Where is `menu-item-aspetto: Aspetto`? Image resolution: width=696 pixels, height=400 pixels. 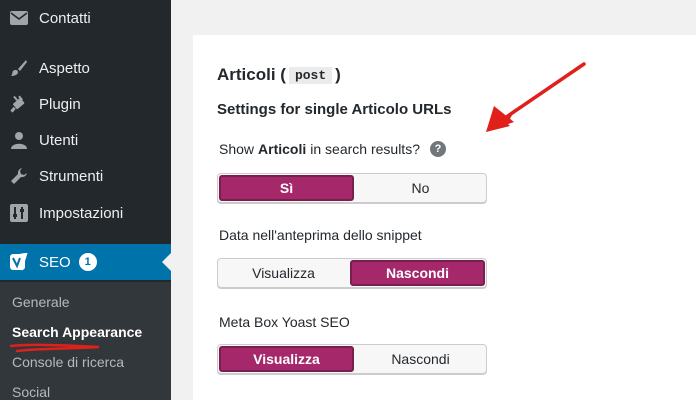
menu-item-aspetto: Aspetto is located at coordinates (85, 68).